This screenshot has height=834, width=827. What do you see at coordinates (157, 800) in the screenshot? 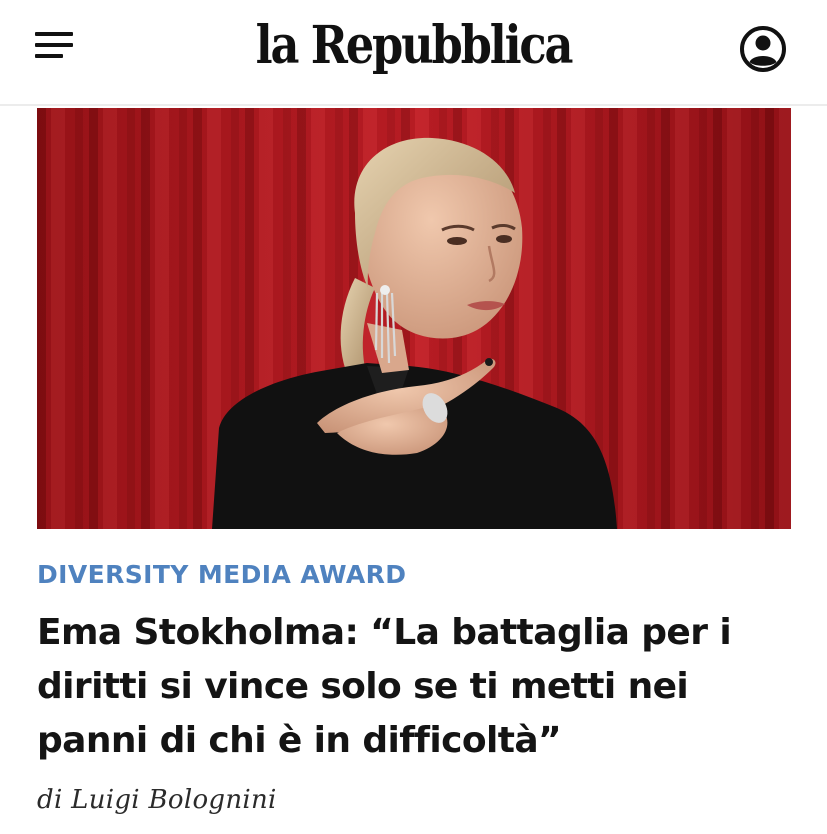
I see `article-byline: di Luigi Bolognini` at bounding box center [157, 800].